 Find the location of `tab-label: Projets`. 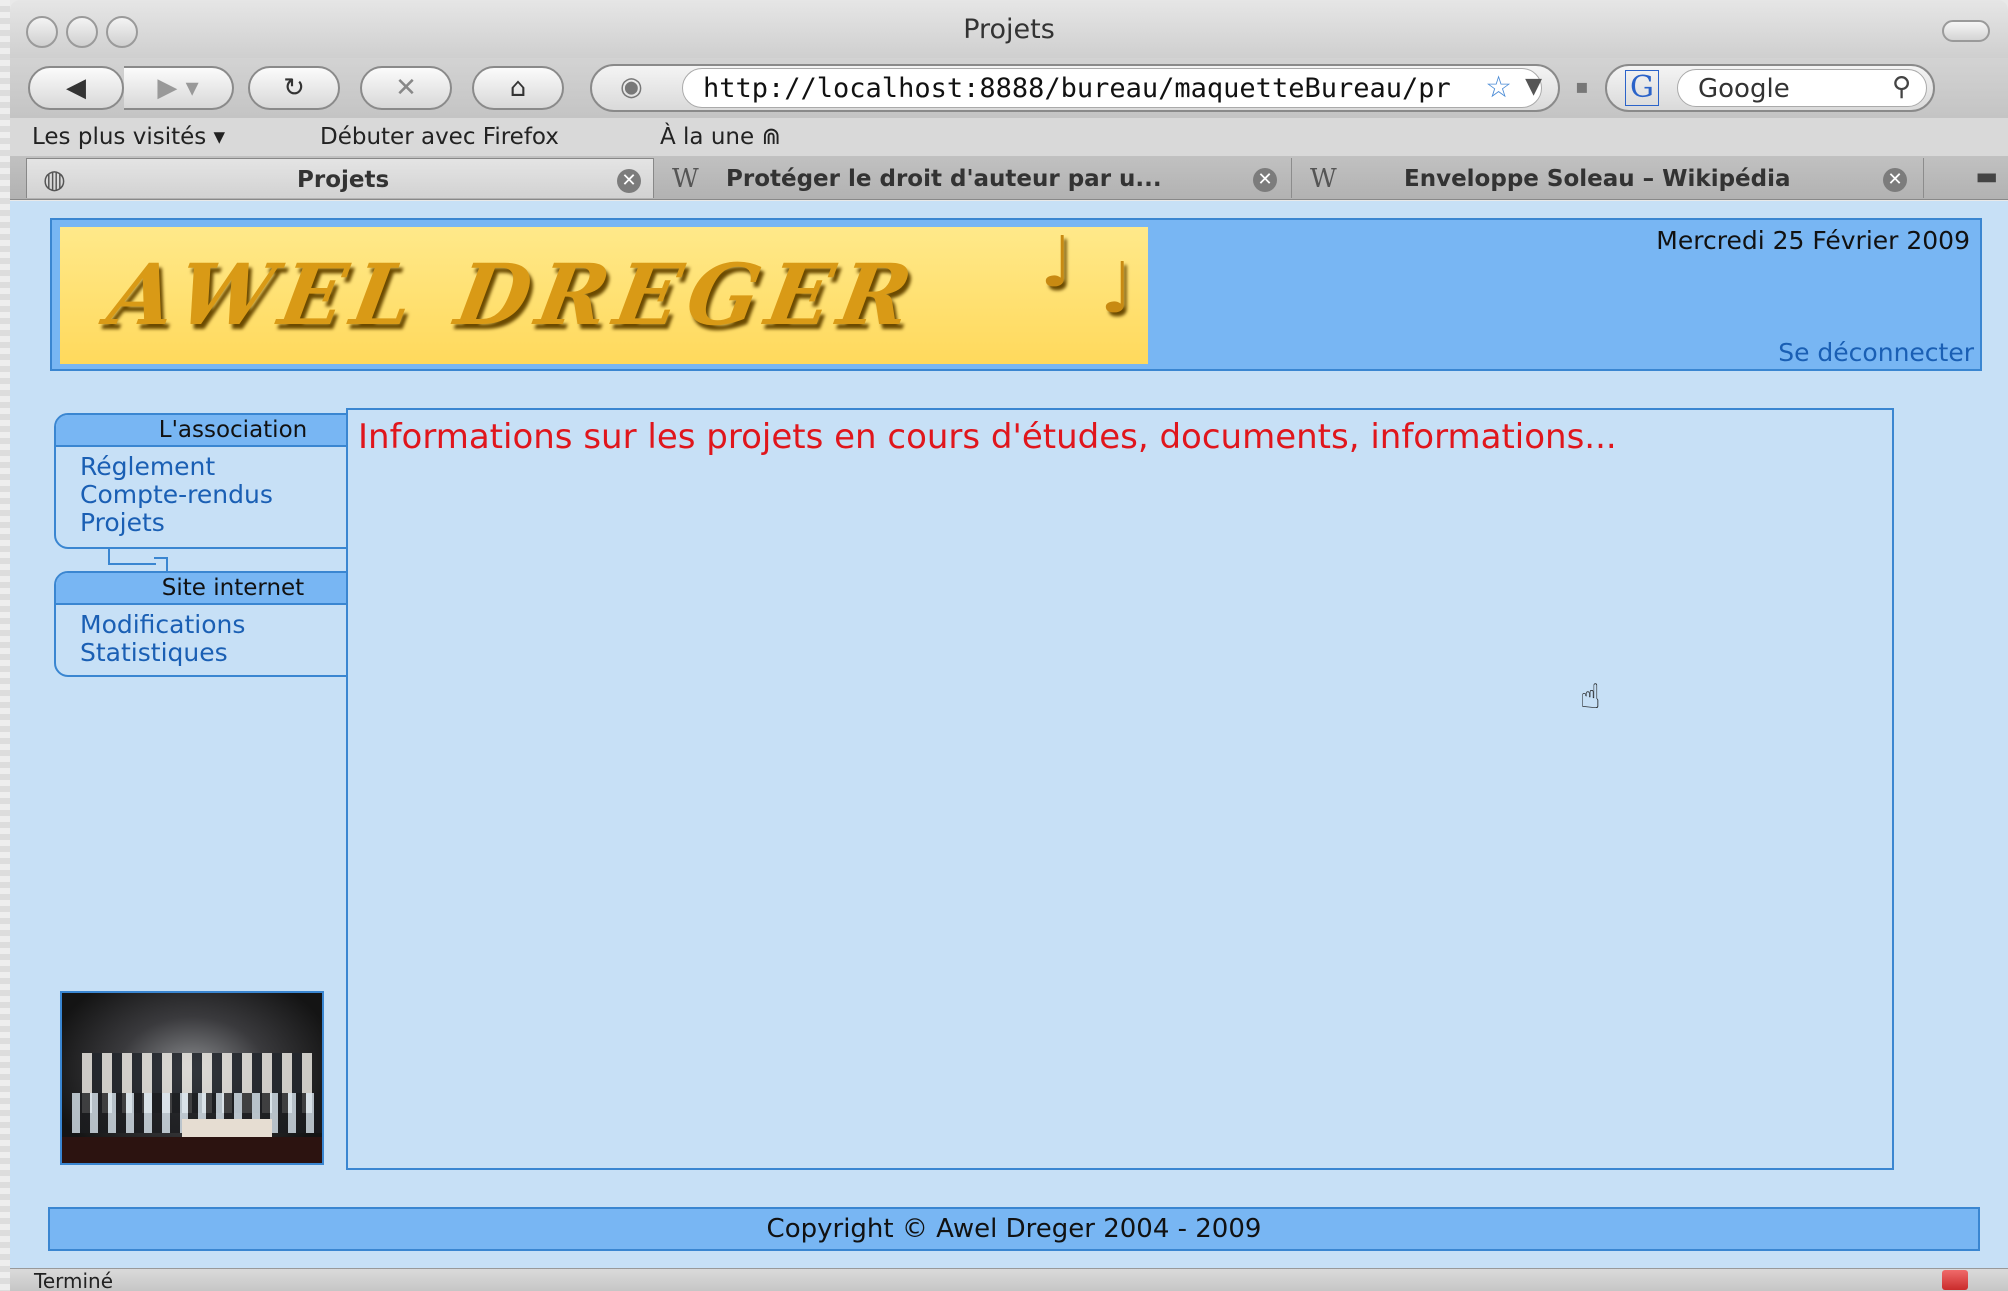

tab-label: Projets is located at coordinates (343, 180).